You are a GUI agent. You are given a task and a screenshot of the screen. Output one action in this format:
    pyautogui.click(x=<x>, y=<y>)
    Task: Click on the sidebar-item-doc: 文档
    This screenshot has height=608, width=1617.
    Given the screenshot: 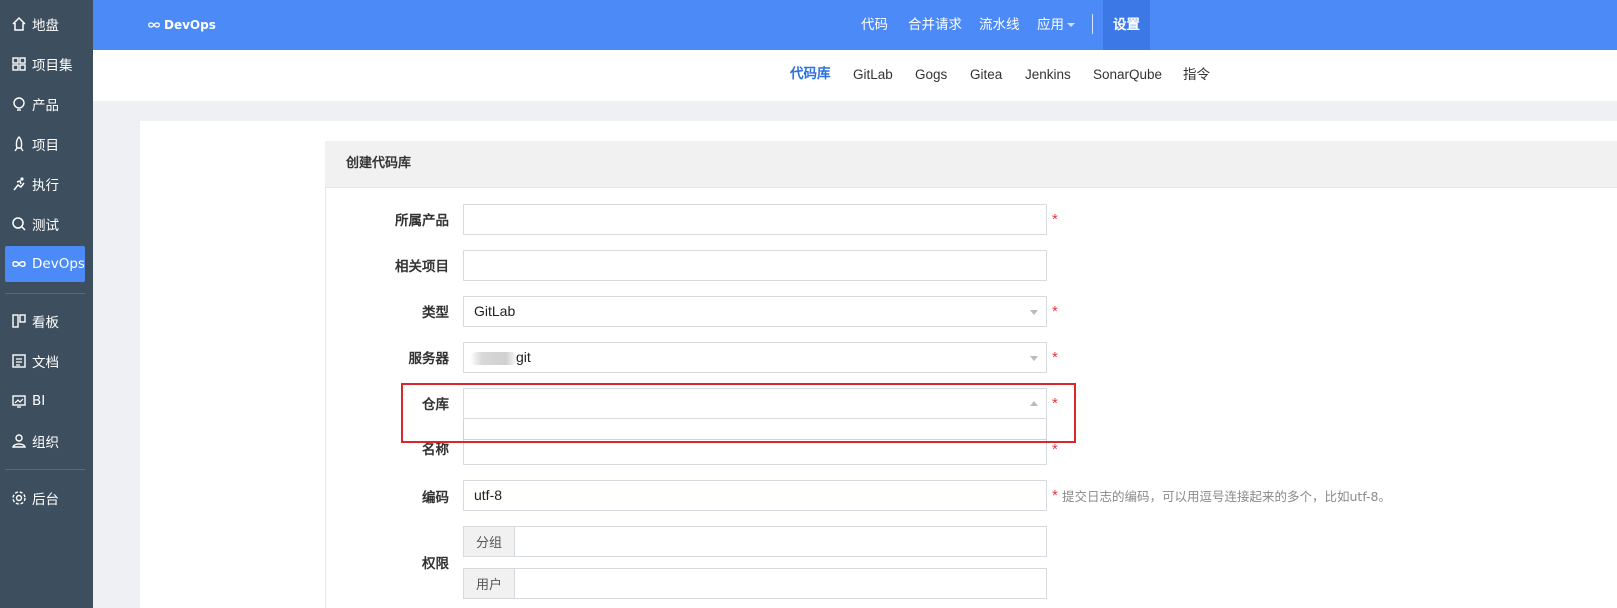 What is the action you would take?
    pyautogui.click(x=45, y=361)
    